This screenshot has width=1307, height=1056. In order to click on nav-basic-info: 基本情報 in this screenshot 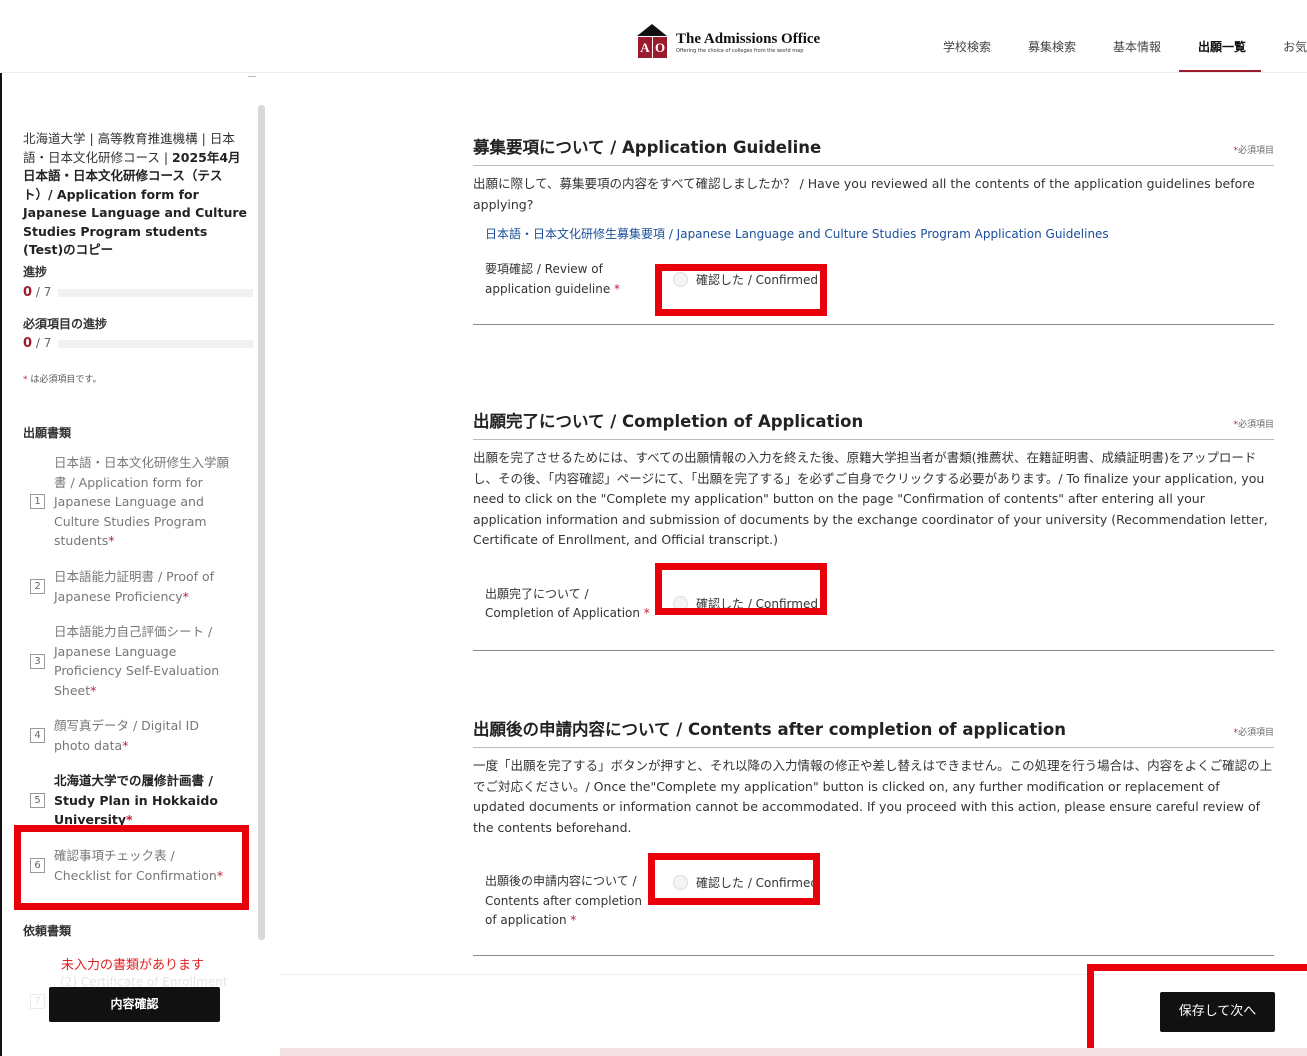, I will do `click(1137, 46)`.